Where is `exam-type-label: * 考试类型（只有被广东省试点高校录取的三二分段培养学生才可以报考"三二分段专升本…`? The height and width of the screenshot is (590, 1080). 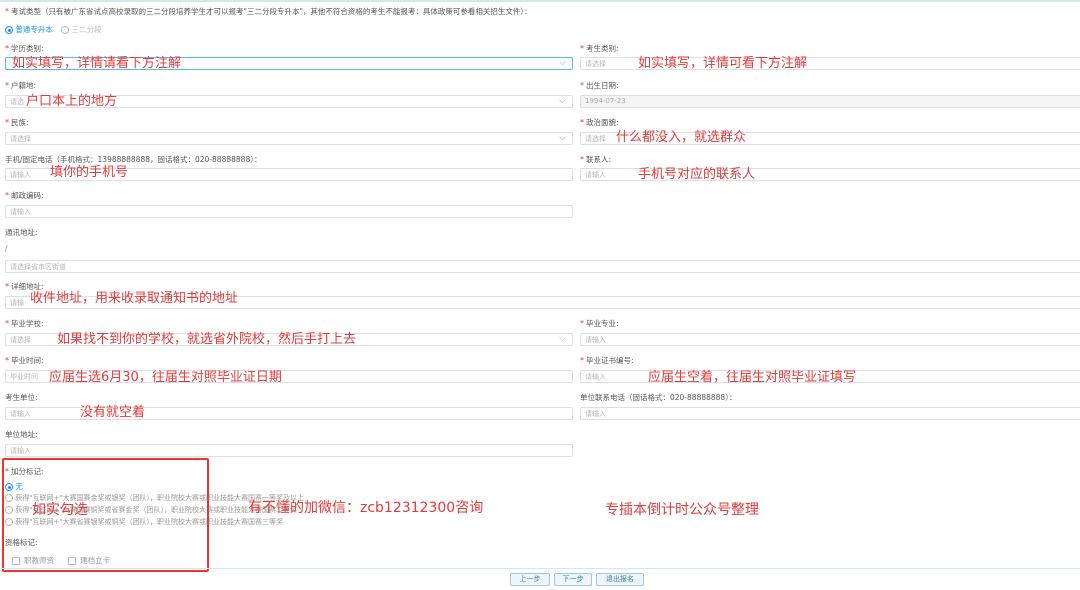 exam-type-label: * 考试类型（只有被广东省试点高校录取的三二分段培养学生才可以报考"三二分段专升本… is located at coordinates (268, 11).